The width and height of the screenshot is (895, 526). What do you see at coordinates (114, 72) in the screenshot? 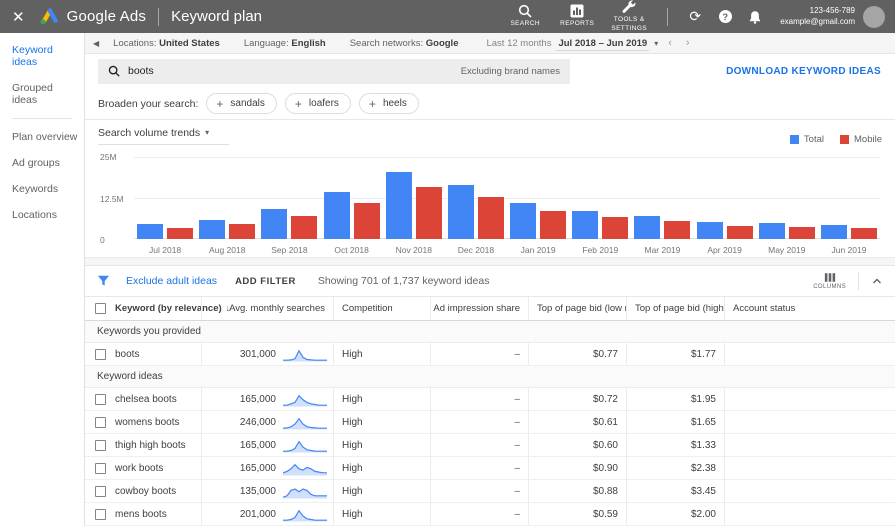
I see `search-icon` at bounding box center [114, 72].